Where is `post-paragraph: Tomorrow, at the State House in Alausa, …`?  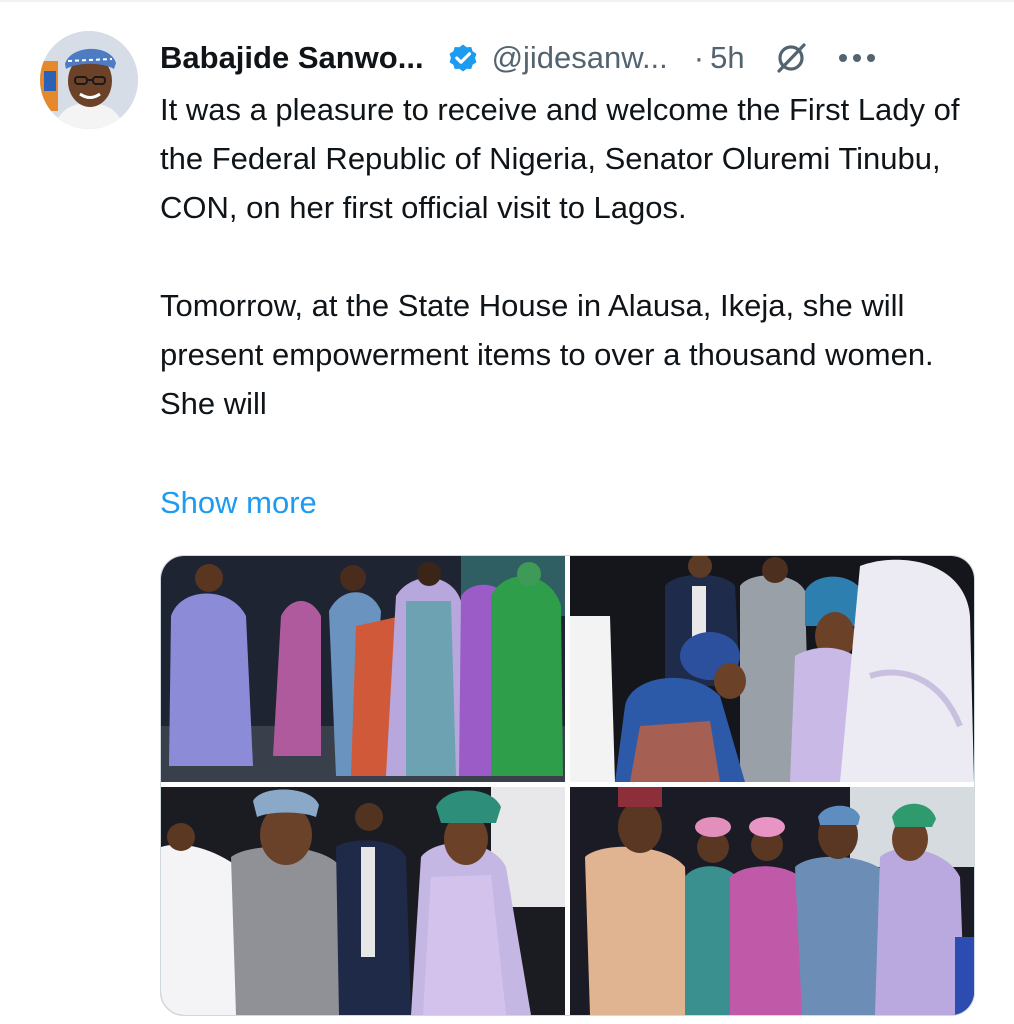 post-paragraph: Tomorrow, at the State House in Alausa, … is located at coordinates (547, 354).